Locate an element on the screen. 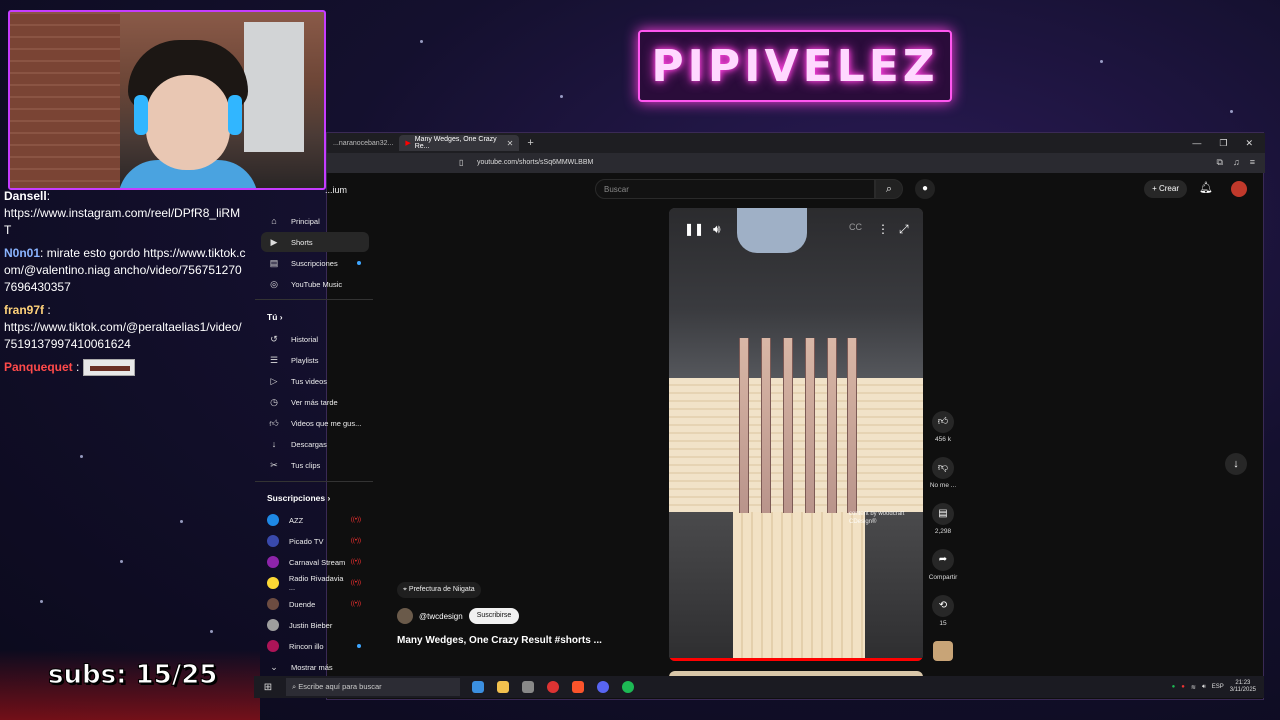  windows-start-icon: ⊞ is located at coordinates (268, 687).